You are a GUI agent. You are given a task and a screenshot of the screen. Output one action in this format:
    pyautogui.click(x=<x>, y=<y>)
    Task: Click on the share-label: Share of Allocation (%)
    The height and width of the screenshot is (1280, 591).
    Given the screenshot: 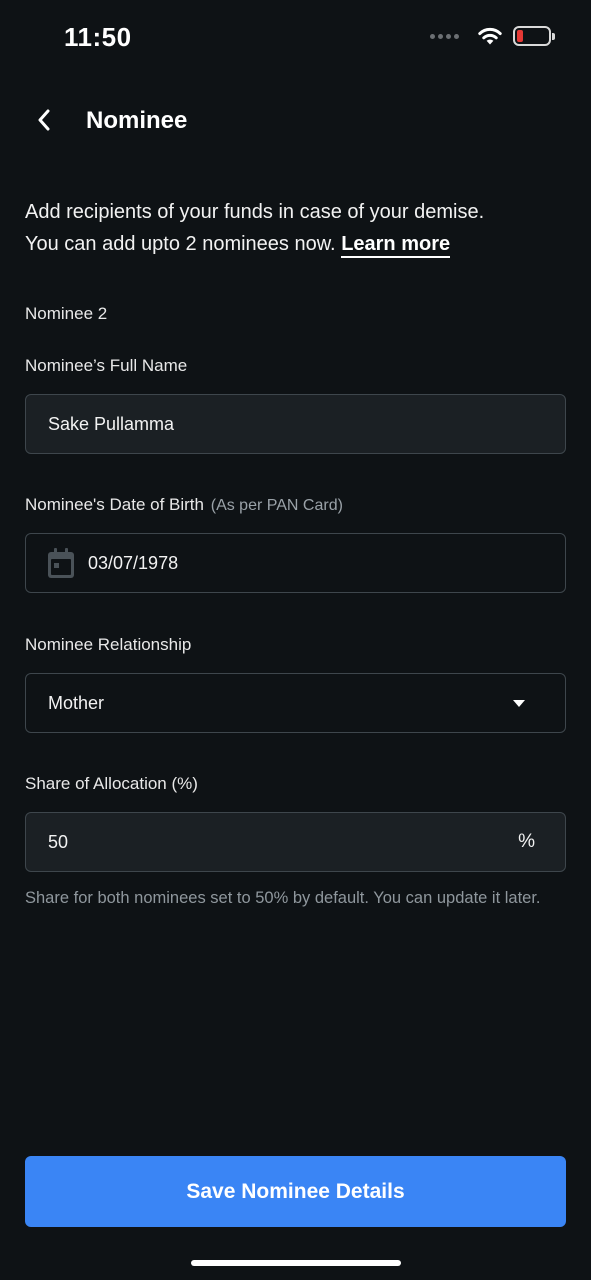 What is the action you would take?
    pyautogui.click(x=111, y=783)
    